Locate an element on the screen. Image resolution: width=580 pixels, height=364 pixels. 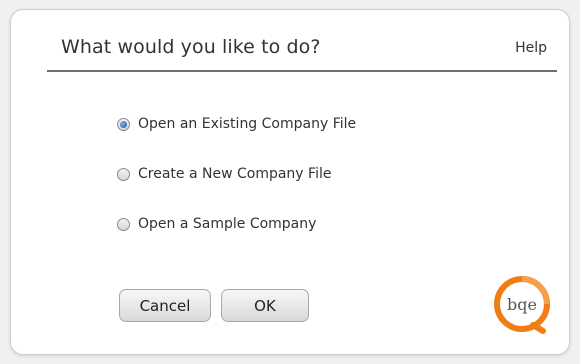
radio-open-existing is located at coordinates (123, 124).